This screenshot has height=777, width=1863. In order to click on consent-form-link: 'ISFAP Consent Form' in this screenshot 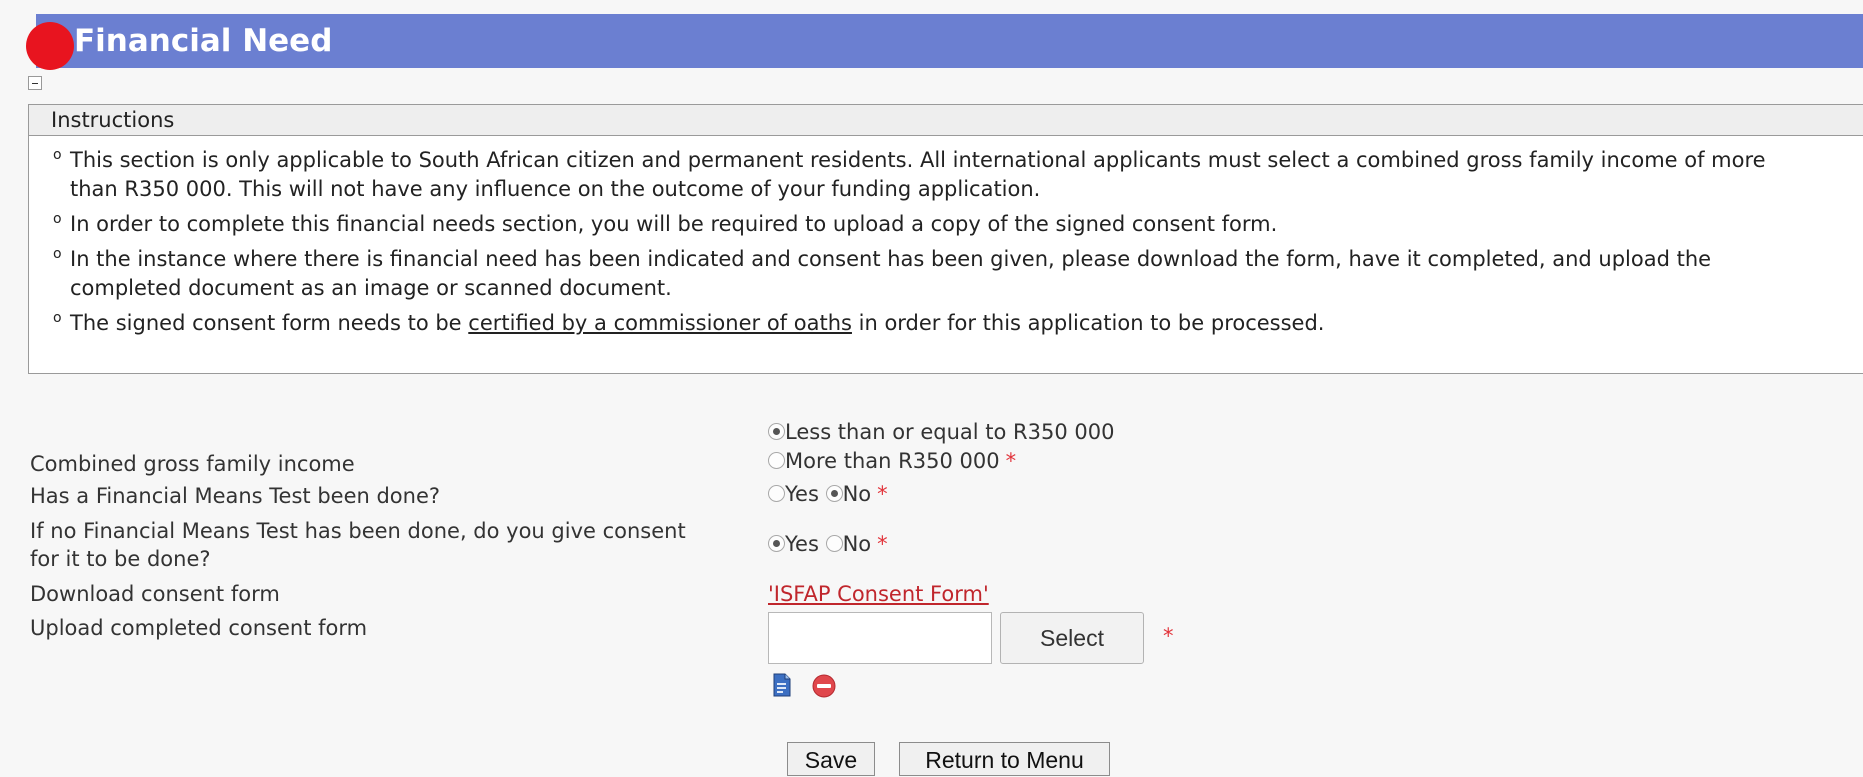, I will do `click(878, 594)`.